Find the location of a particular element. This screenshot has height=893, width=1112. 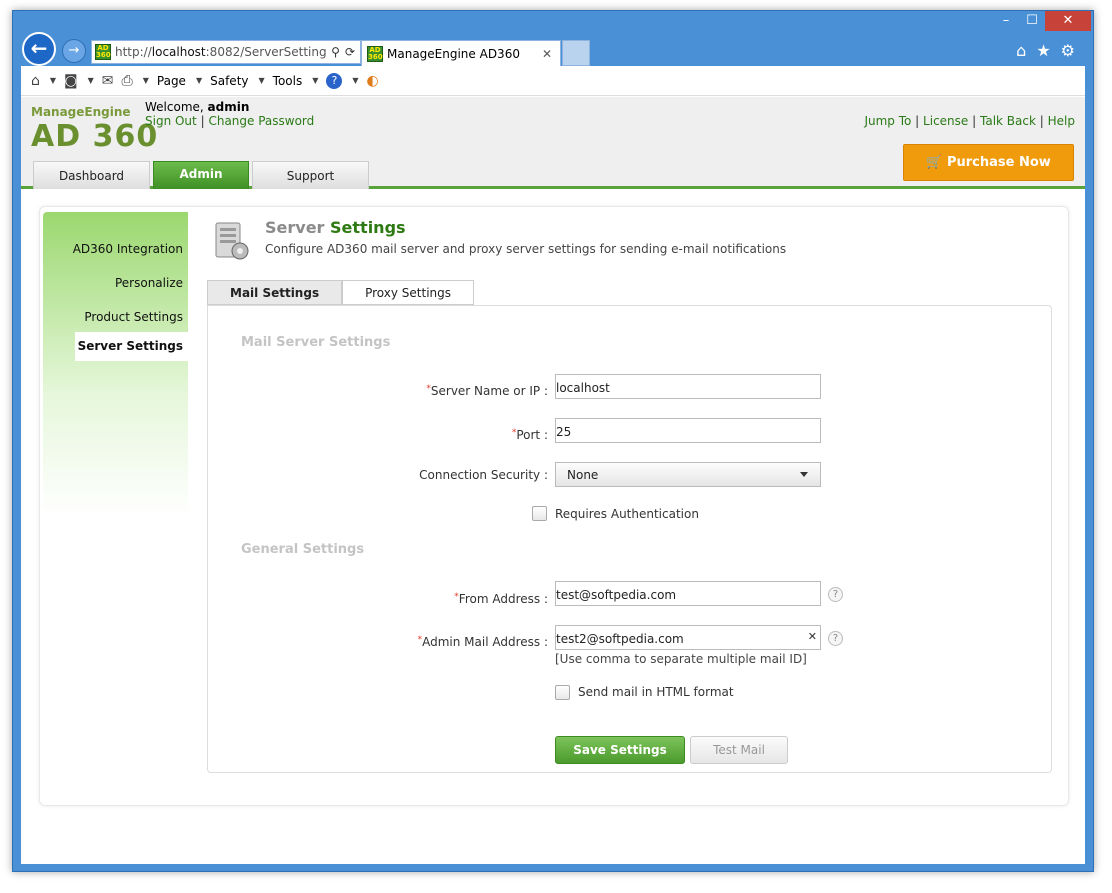

settings-gear-icon: ⚙ is located at coordinates (1068, 50).